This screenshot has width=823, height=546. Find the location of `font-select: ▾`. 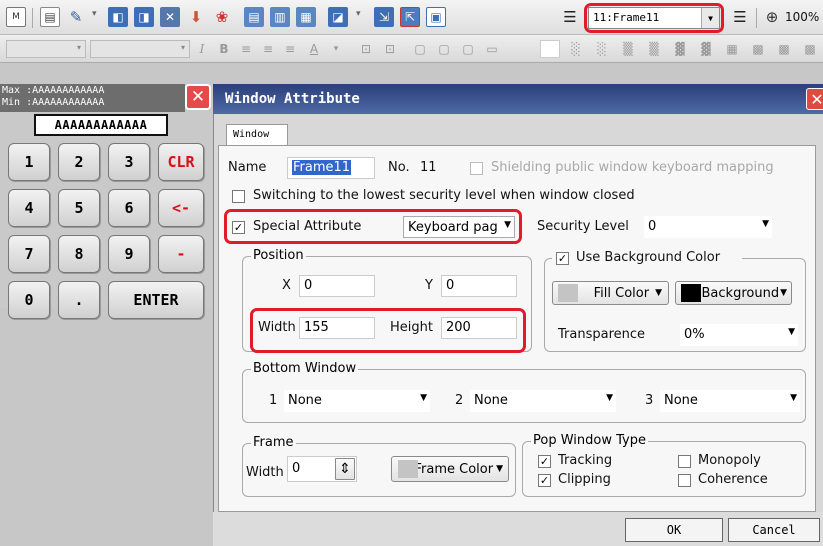

font-select: ▾ is located at coordinates (46, 49).